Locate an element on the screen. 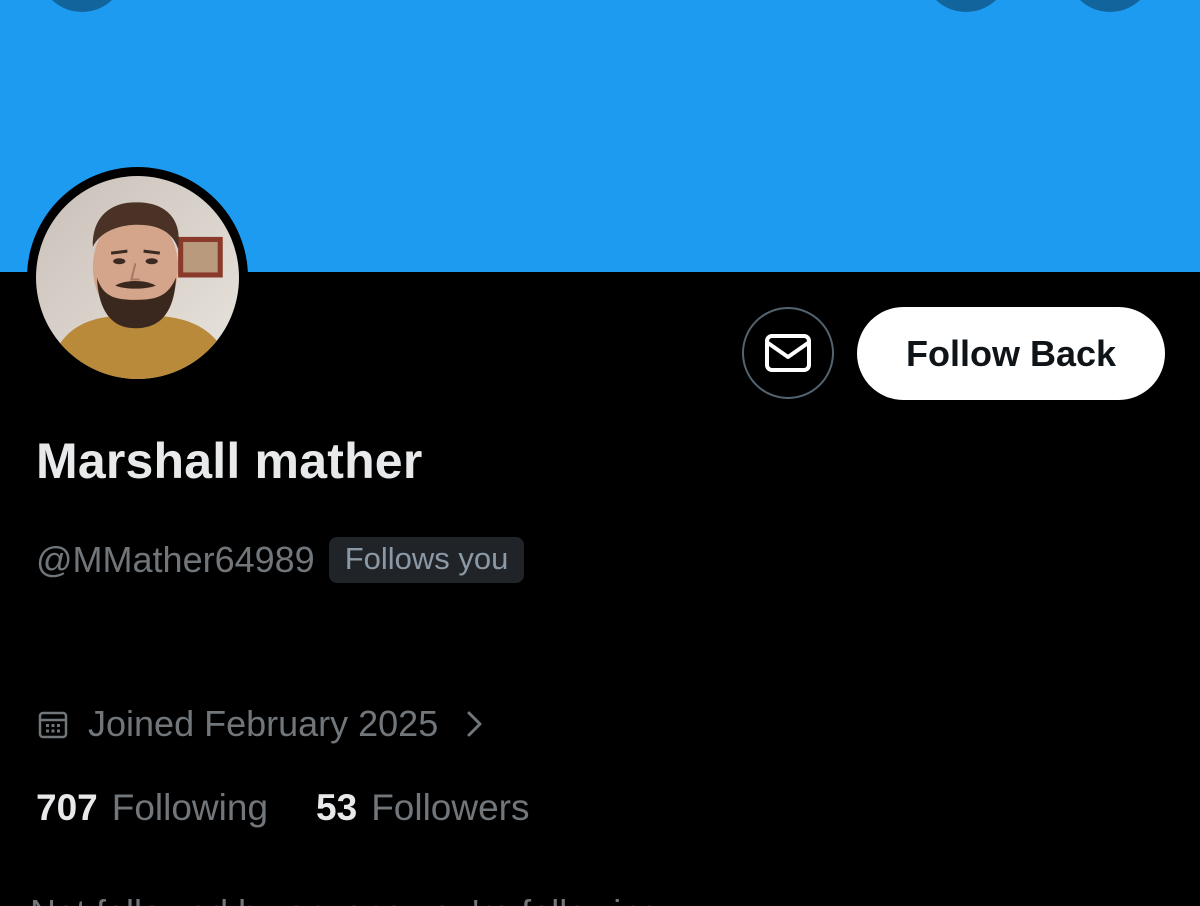 This screenshot has width=1200, height=906. followers-count: 53 is located at coordinates (337, 807).